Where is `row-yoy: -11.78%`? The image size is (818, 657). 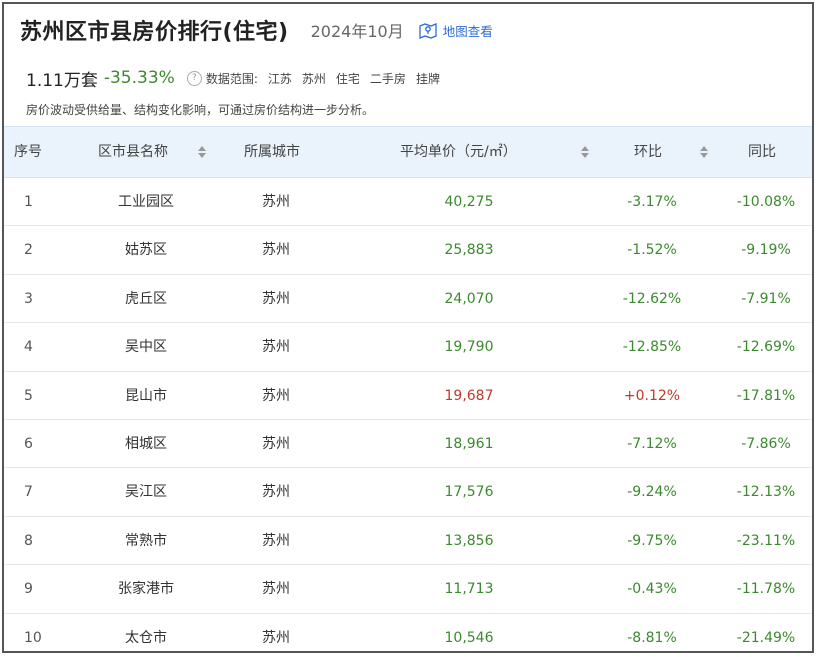
row-yoy: -11.78% is located at coordinates (766, 589).